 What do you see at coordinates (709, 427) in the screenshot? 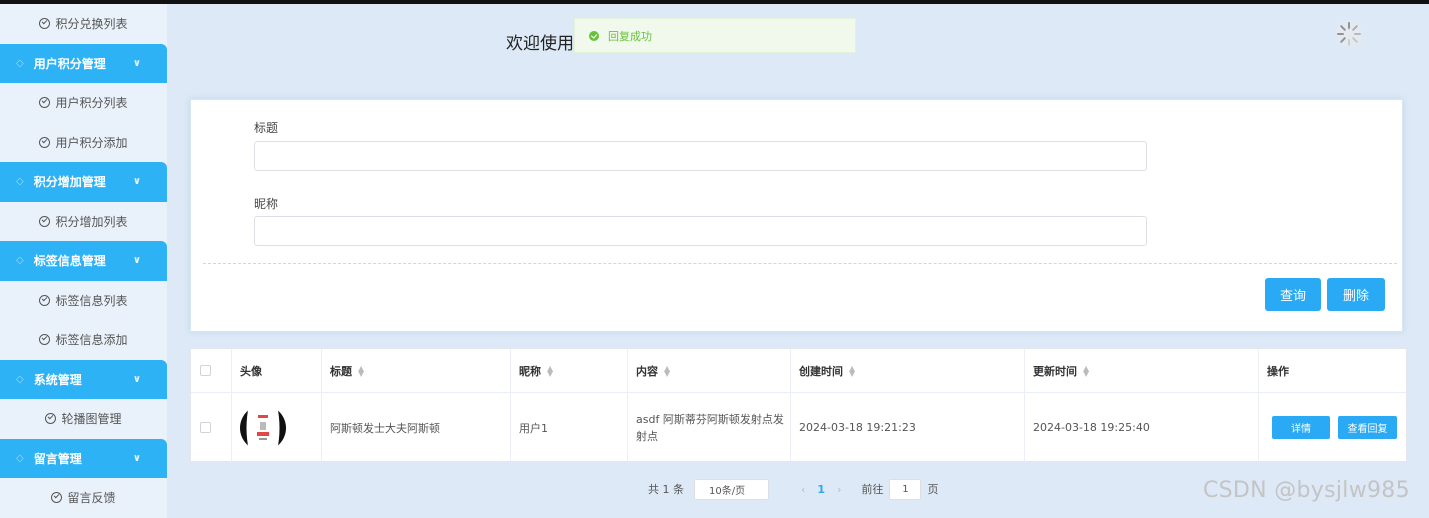
I see `content-cell: asdf 阿斯蒂芬阿斯顿发射点发射点` at bounding box center [709, 427].